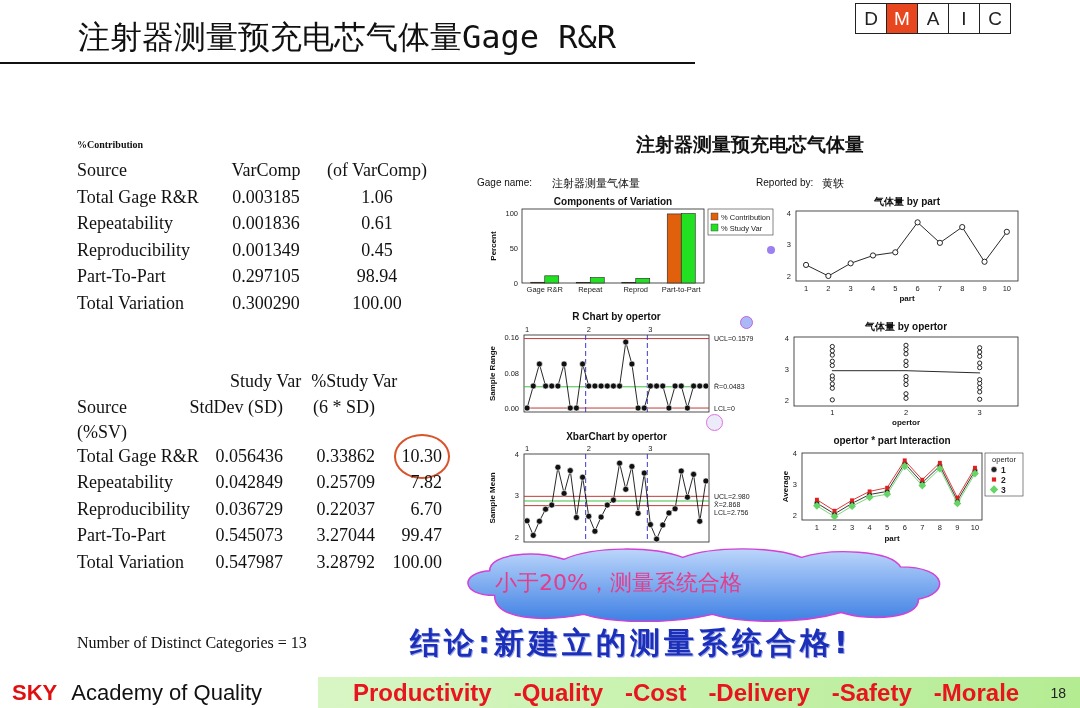  Describe the element at coordinates (871, 18) in the screenshot. I see `dmaic-step: D` at that location.